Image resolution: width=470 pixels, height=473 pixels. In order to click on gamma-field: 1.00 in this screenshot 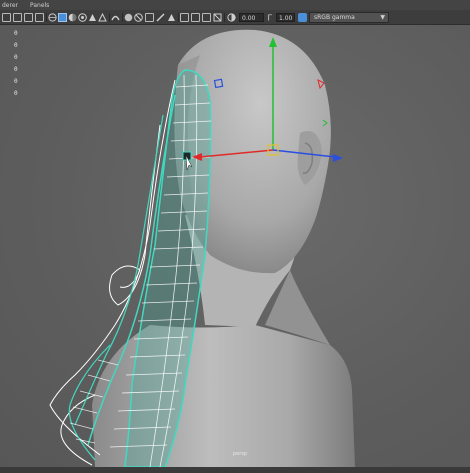, I will do `click(285, 17)`.